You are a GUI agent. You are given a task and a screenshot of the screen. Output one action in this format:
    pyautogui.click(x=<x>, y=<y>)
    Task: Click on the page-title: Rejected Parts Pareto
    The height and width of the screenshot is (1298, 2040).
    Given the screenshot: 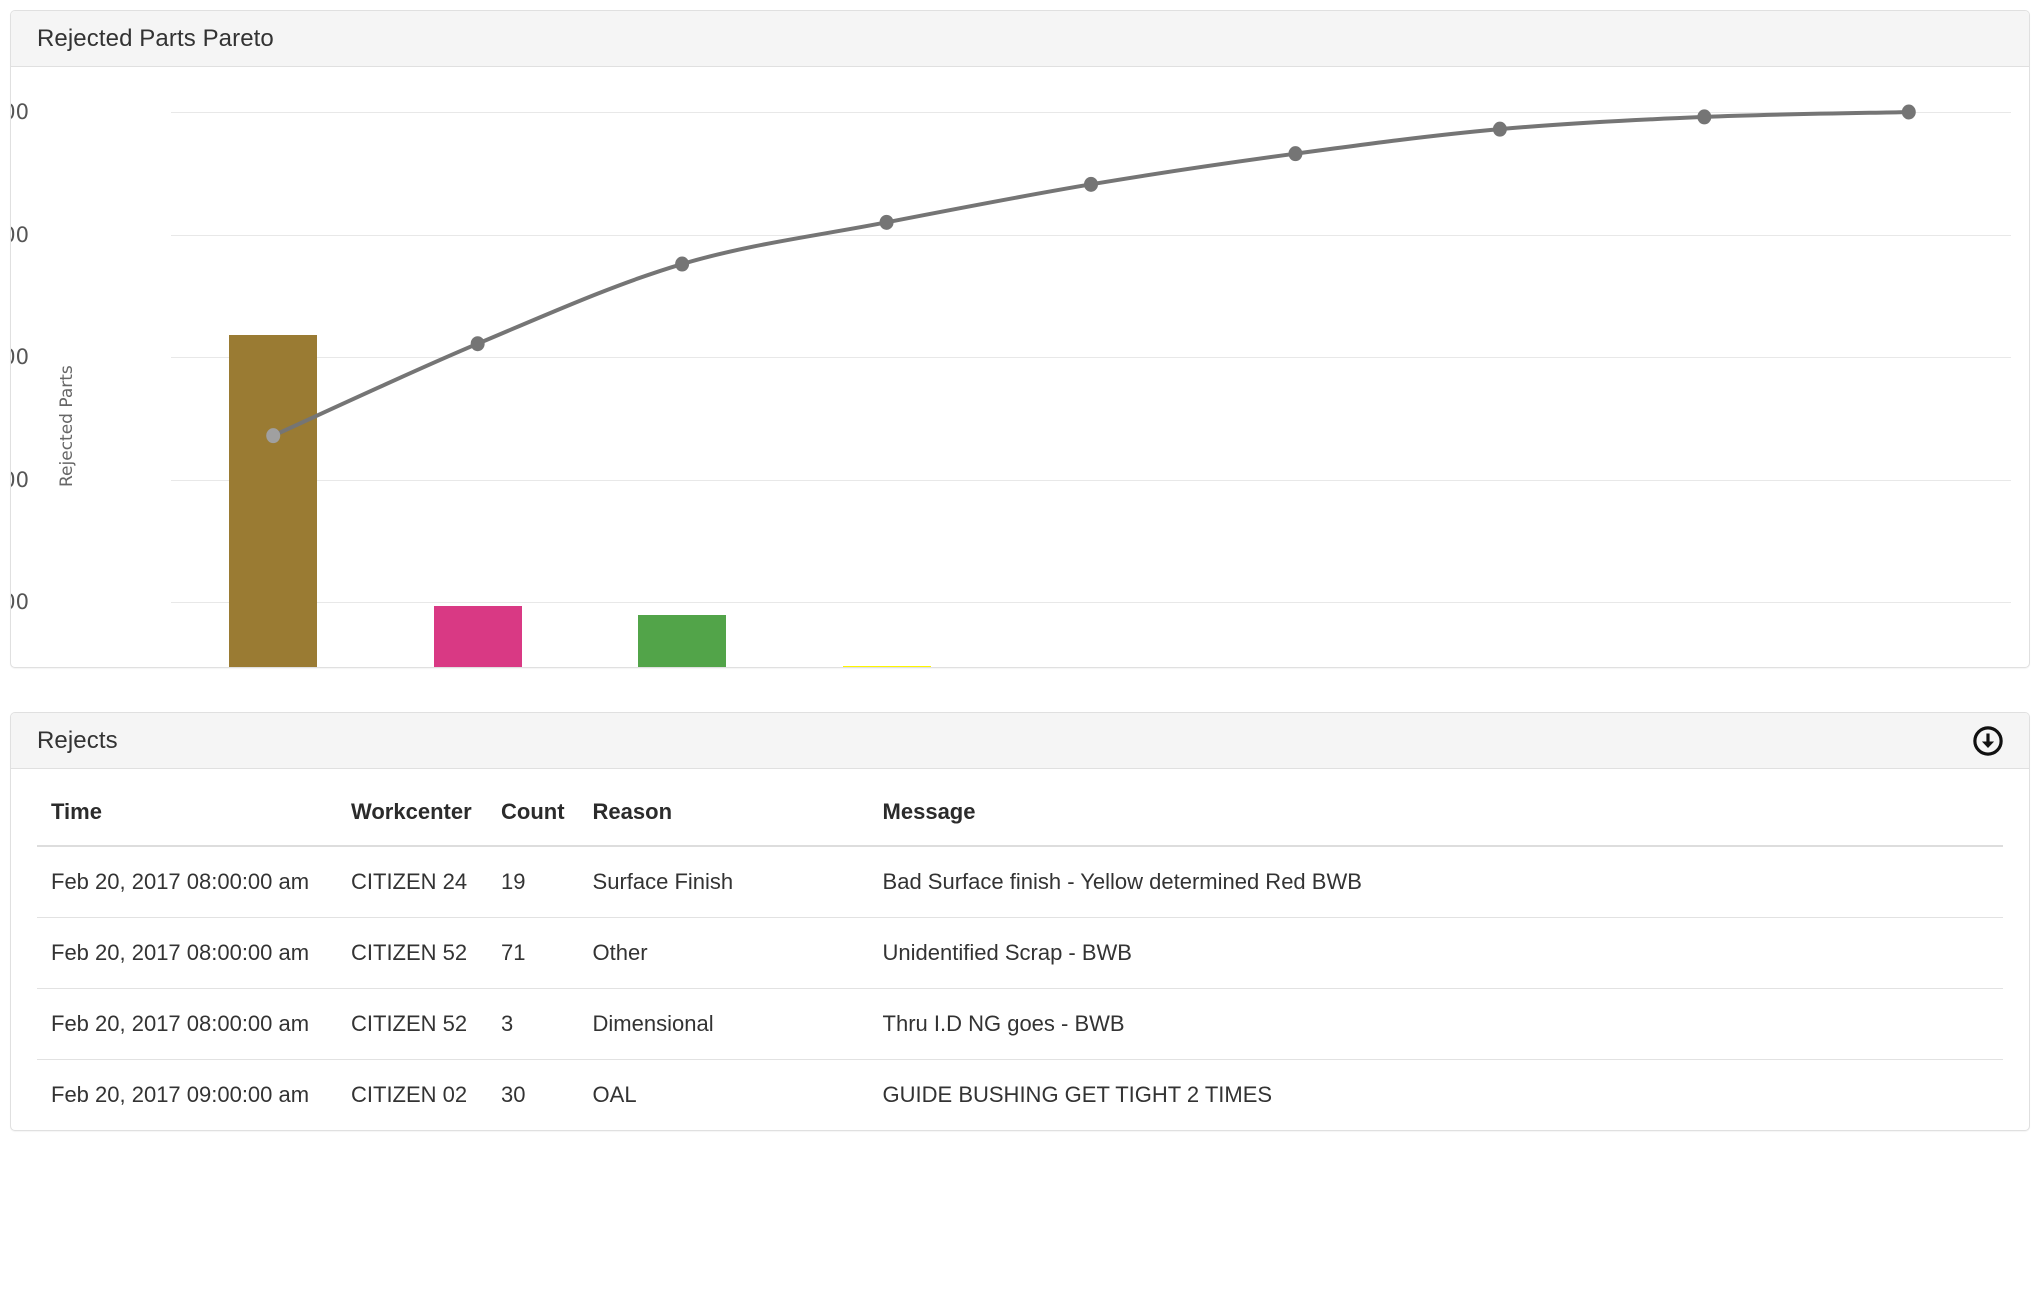 What is the action you would take?
    pyautogui.click(x=155, y=38)
    